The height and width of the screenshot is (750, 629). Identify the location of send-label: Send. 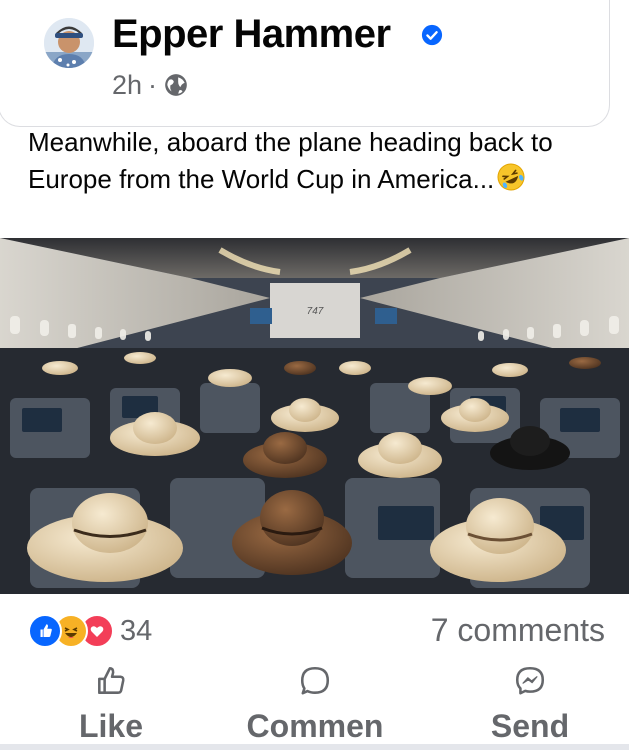
(530, 726).